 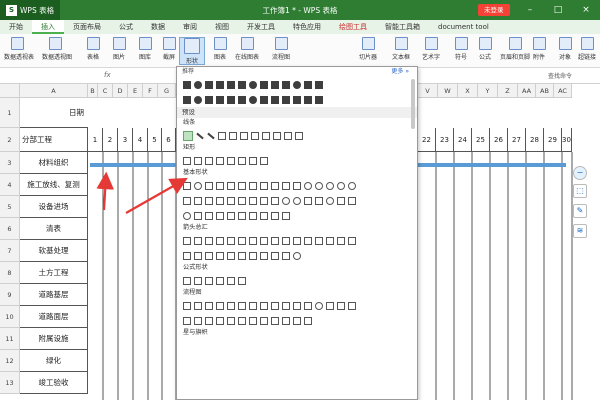 What do you see at coordinates (286, 215) in the screenshot?
I see `right-brace-outline-icon` at bounding box center [286, 215].